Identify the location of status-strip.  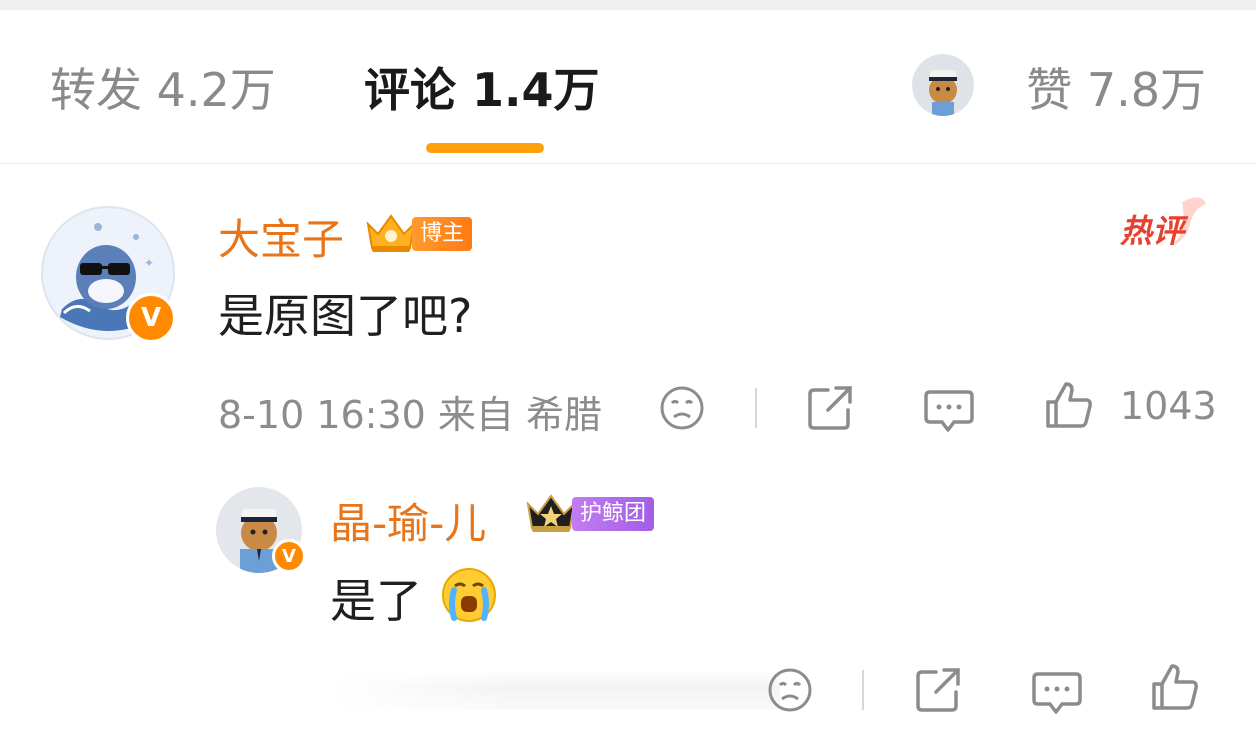
(628, 5).